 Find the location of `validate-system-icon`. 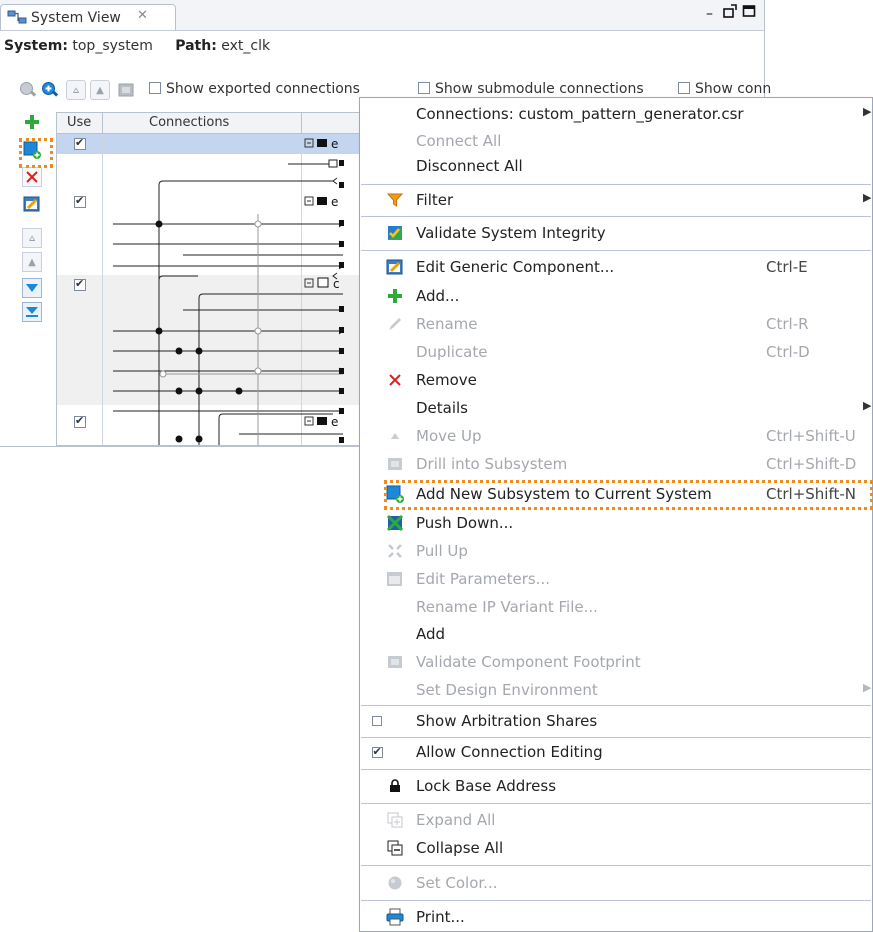

validate-system-icon is located at coordinates (395, 233).